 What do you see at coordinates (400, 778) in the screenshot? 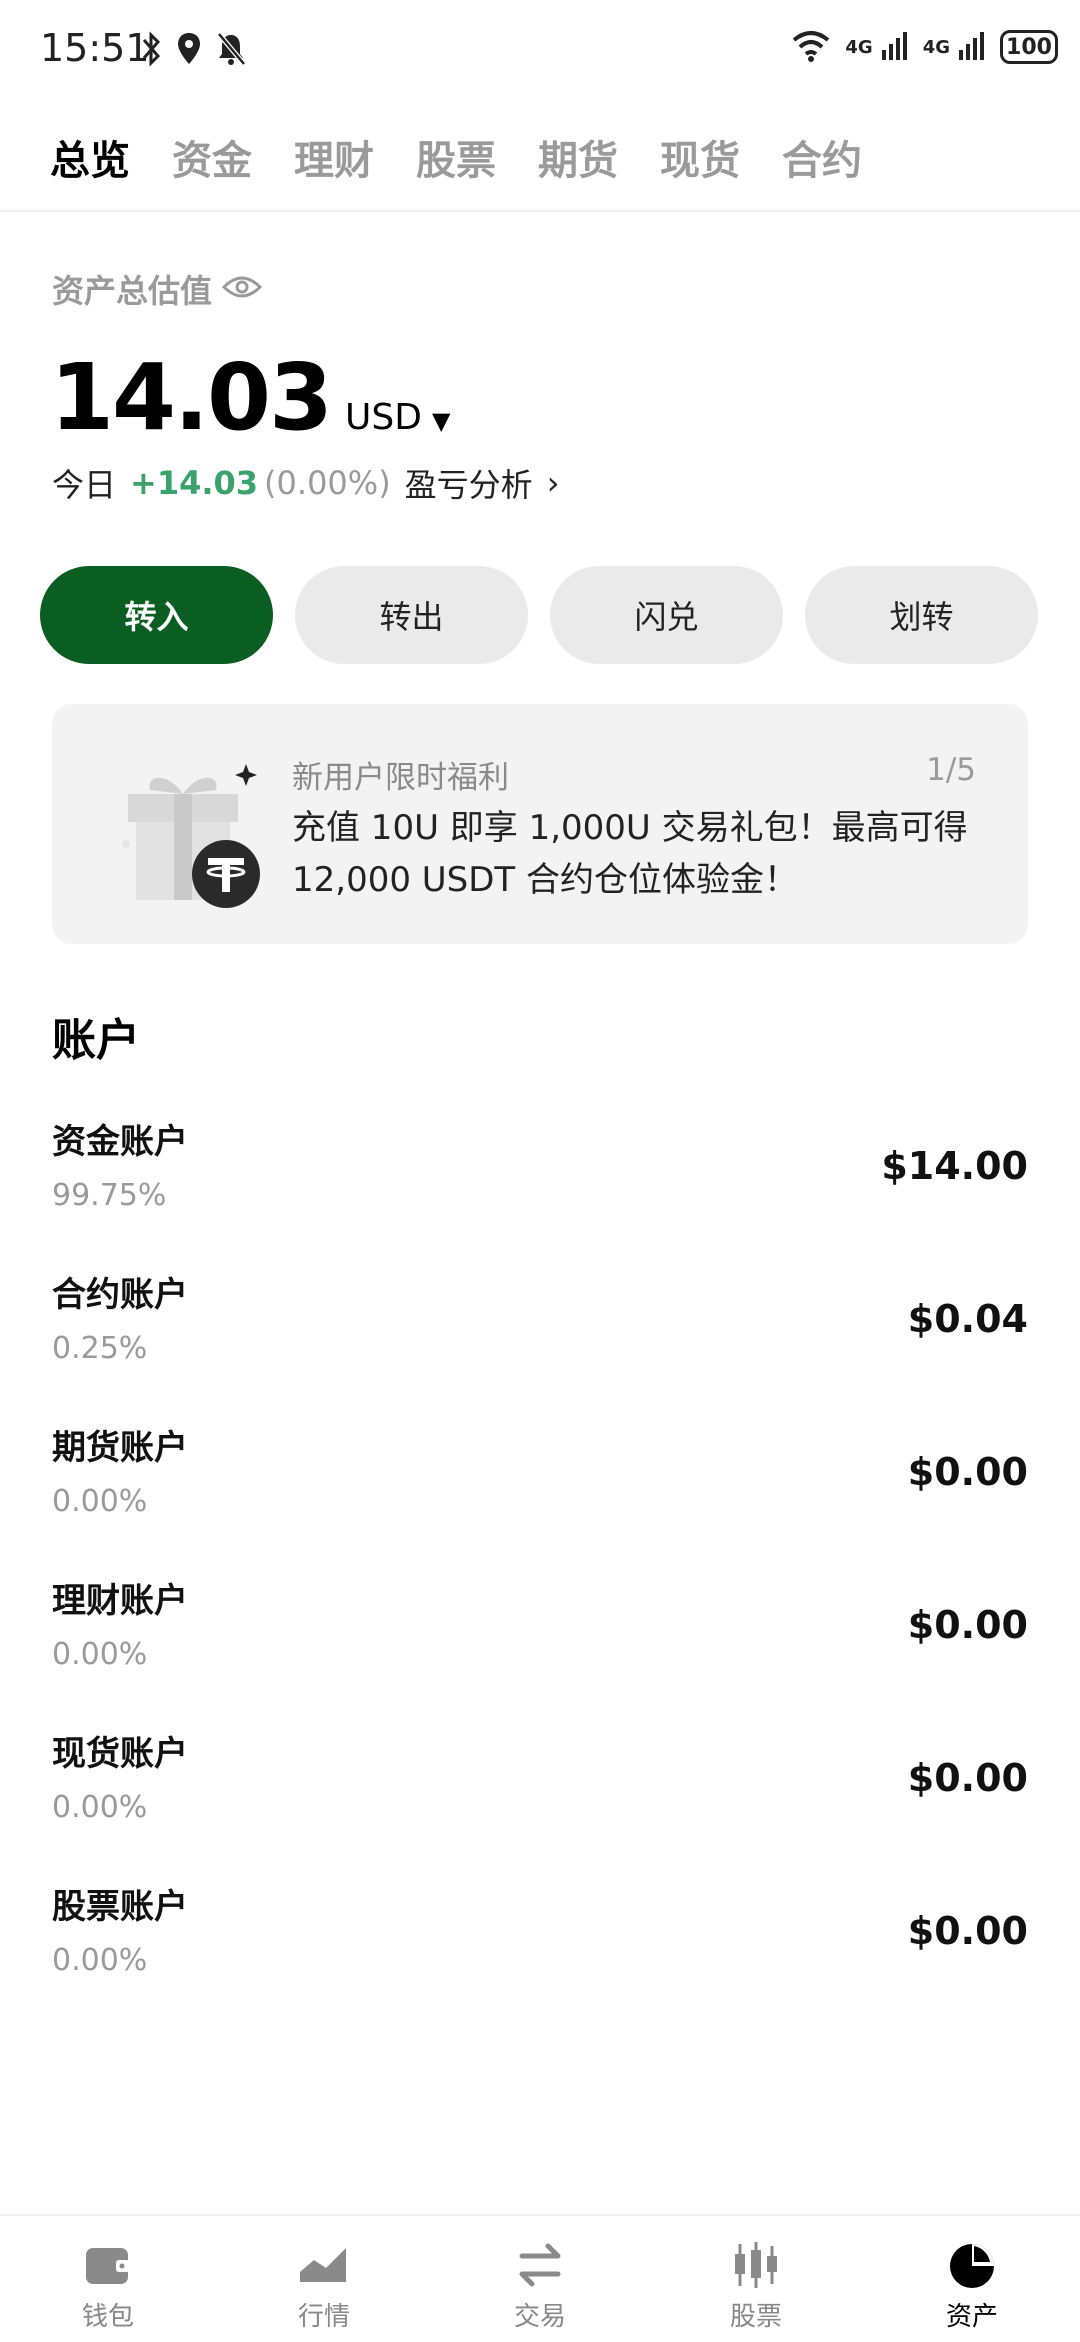
I see `promo-title: 新用户限时福利` at bounding box center [400, 778].